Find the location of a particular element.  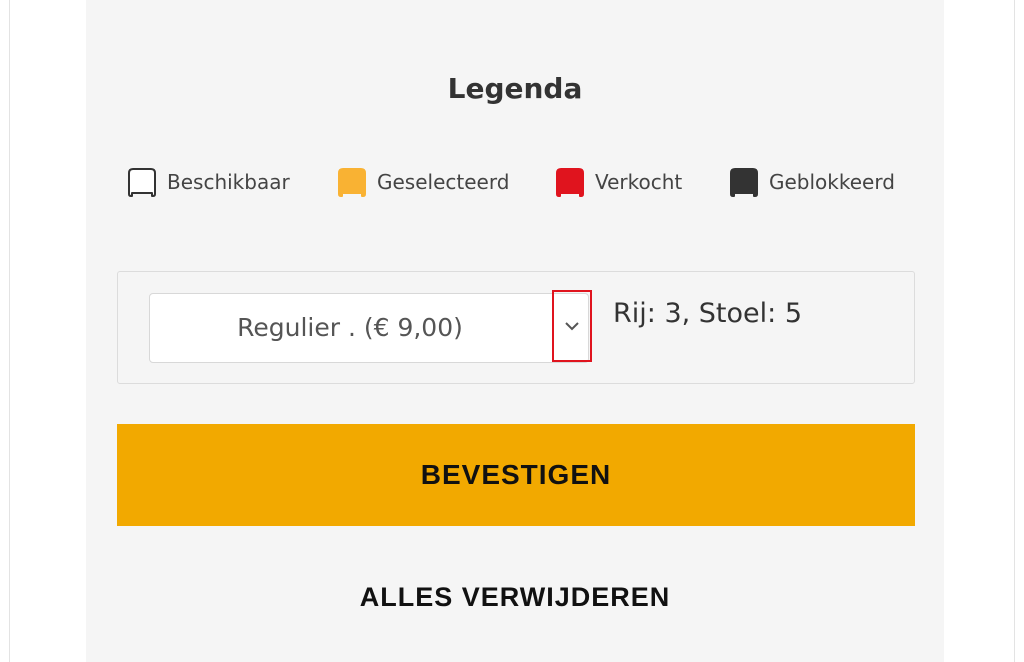

seat-info: Rij: 3, Stoel: 5 is located at coordinates (707, 313).